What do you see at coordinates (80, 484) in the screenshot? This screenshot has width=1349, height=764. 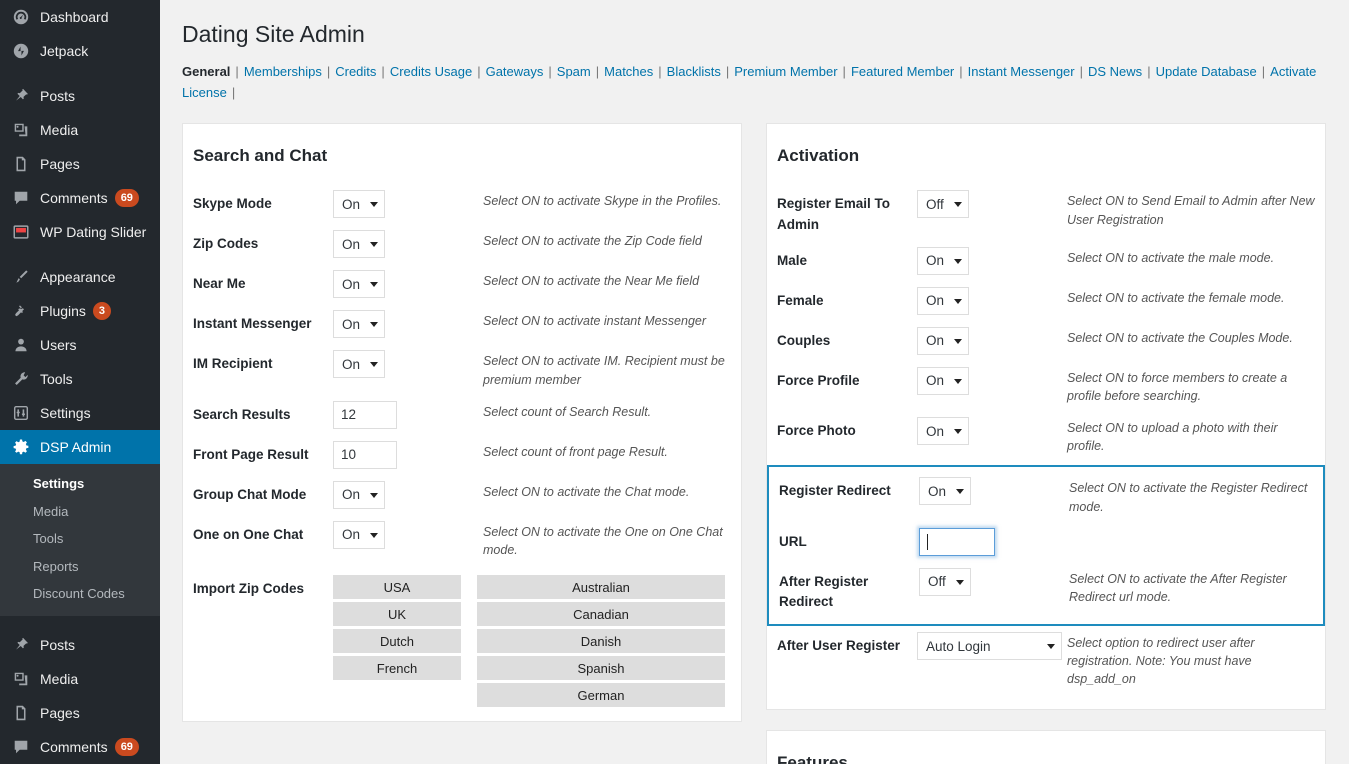 I see `submenu-item-settings: Settings` at bounding box center [80, 484].